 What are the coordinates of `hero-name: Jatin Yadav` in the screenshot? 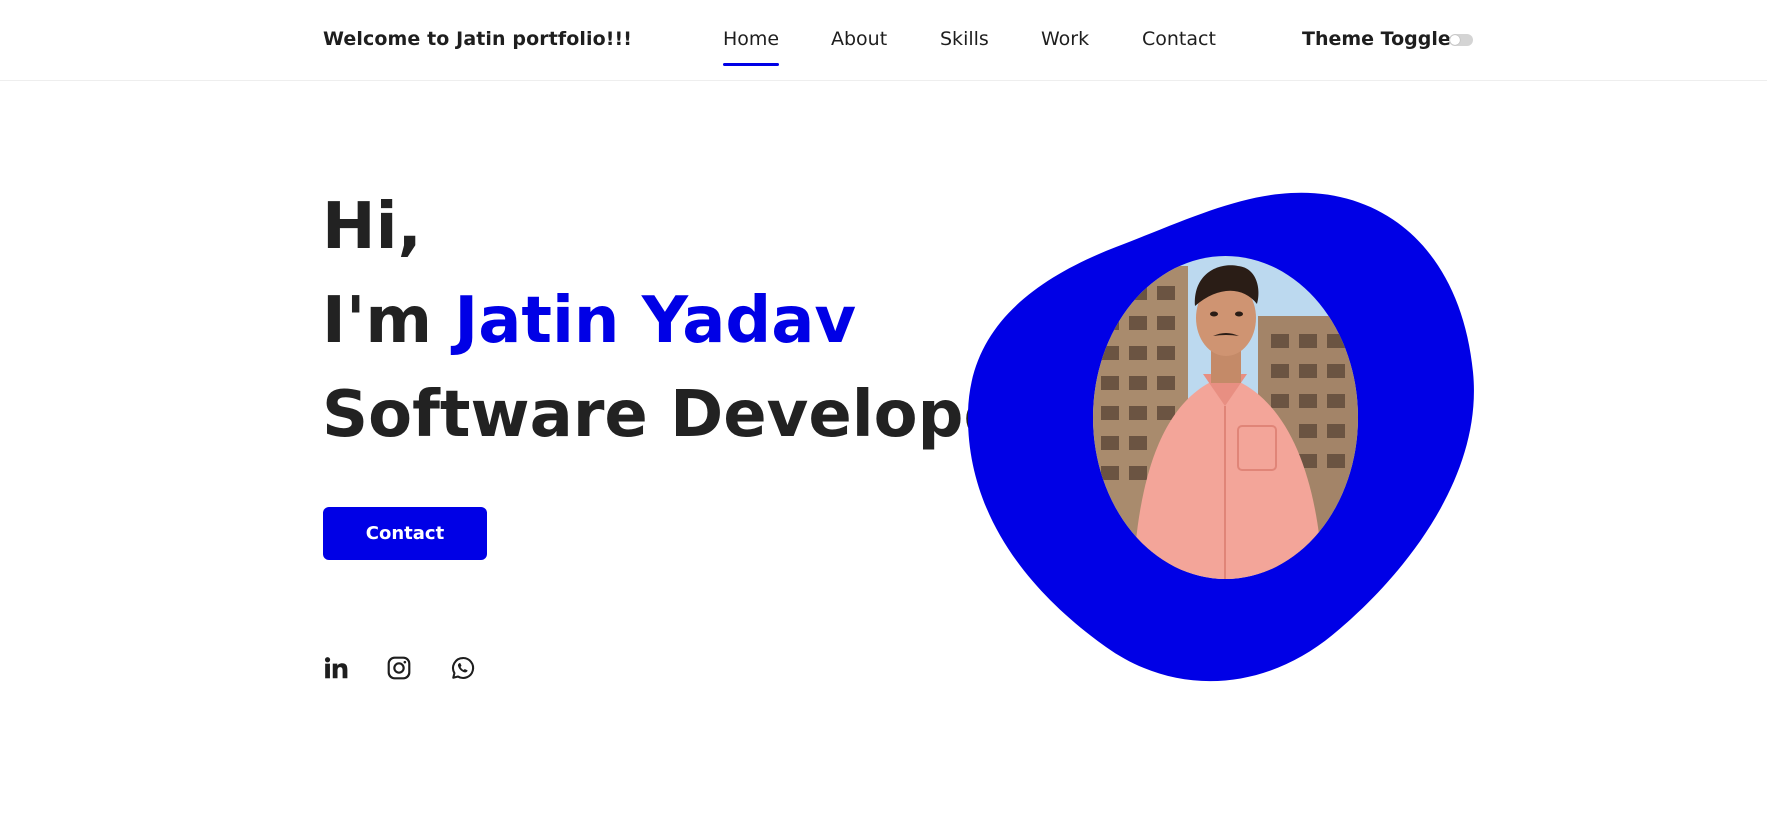 It's located at (655, 321).